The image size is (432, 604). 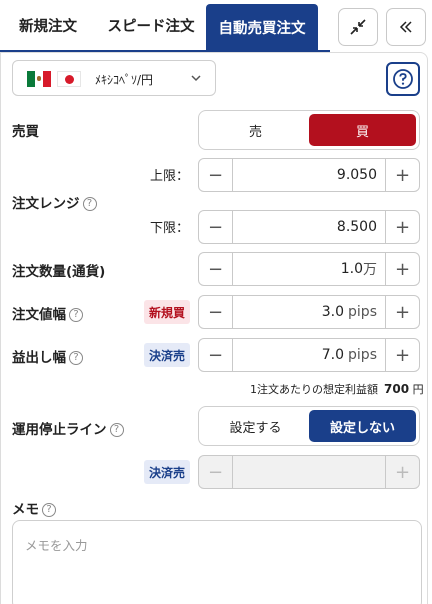 I want to click on settle-sell-badge: 決済売, so click(x=167, y=355).